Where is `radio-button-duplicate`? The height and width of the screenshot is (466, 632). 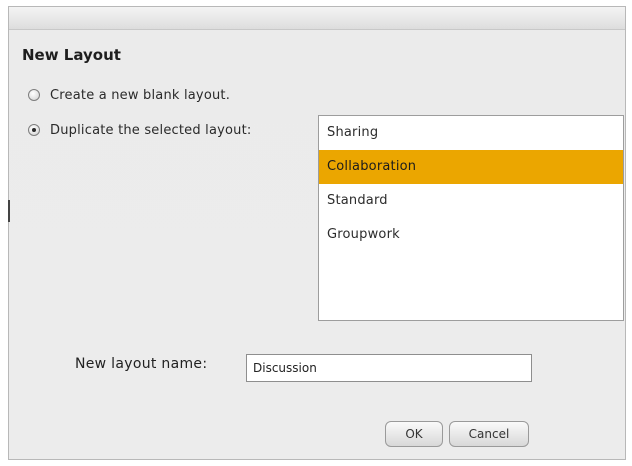
radio-button-duplicate is located at coordinates (34, 130).